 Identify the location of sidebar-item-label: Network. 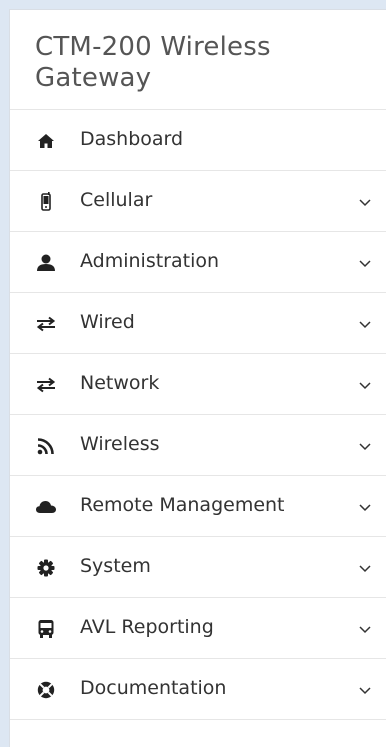
(120, 383).